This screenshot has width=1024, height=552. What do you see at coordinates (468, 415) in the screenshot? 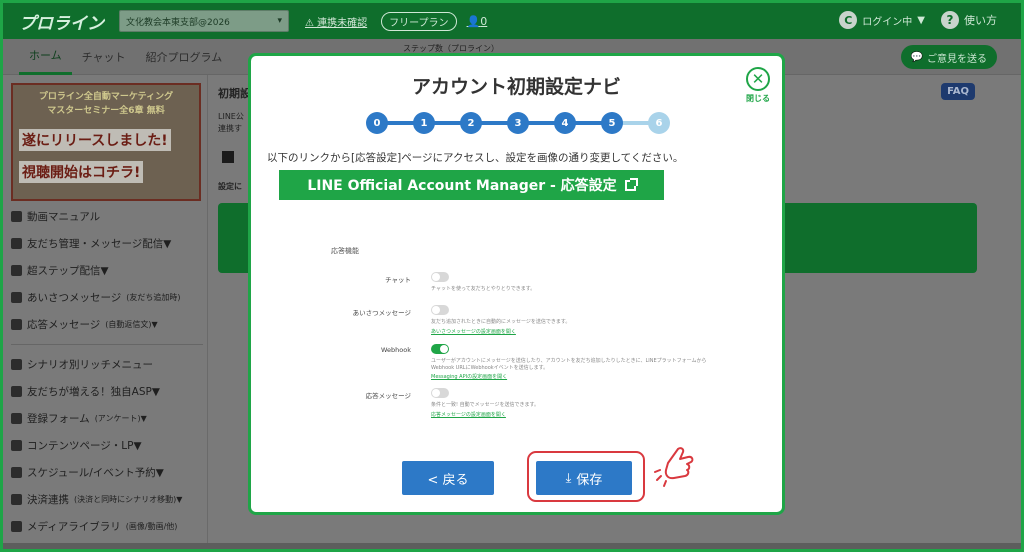
I see `setting-link: 応答メッセージの設定画面を開く` at bounding box center [468, 415].